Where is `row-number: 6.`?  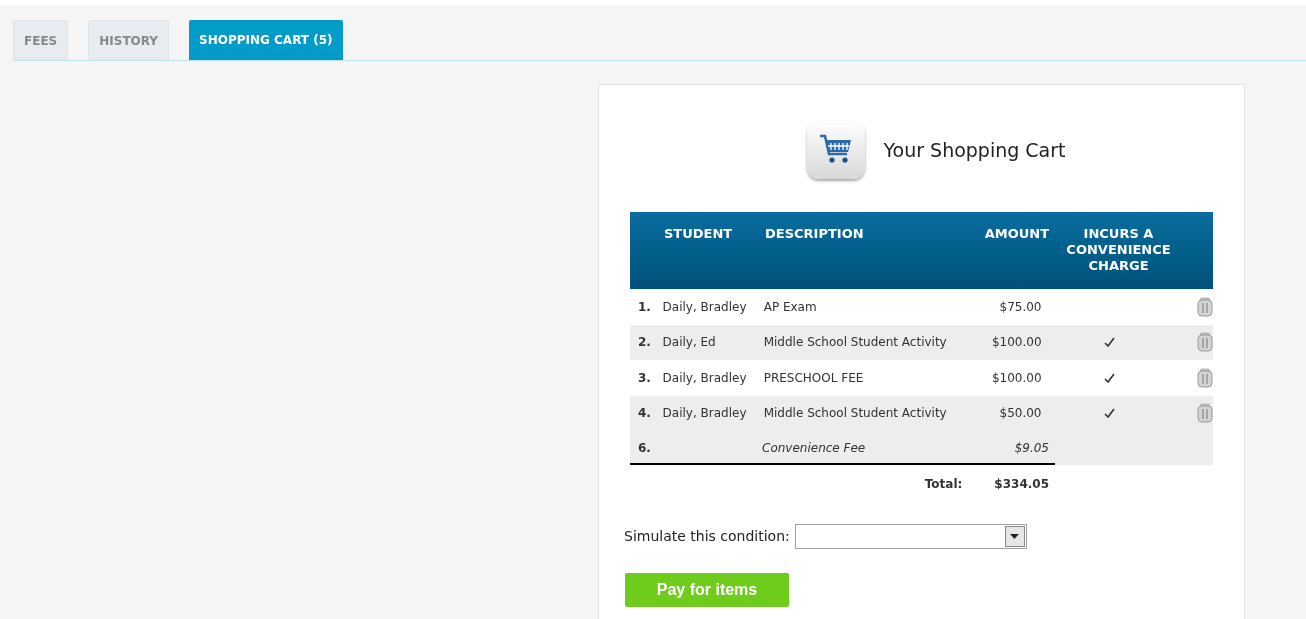 row-number: 6. is located at coordinates (644, 448).